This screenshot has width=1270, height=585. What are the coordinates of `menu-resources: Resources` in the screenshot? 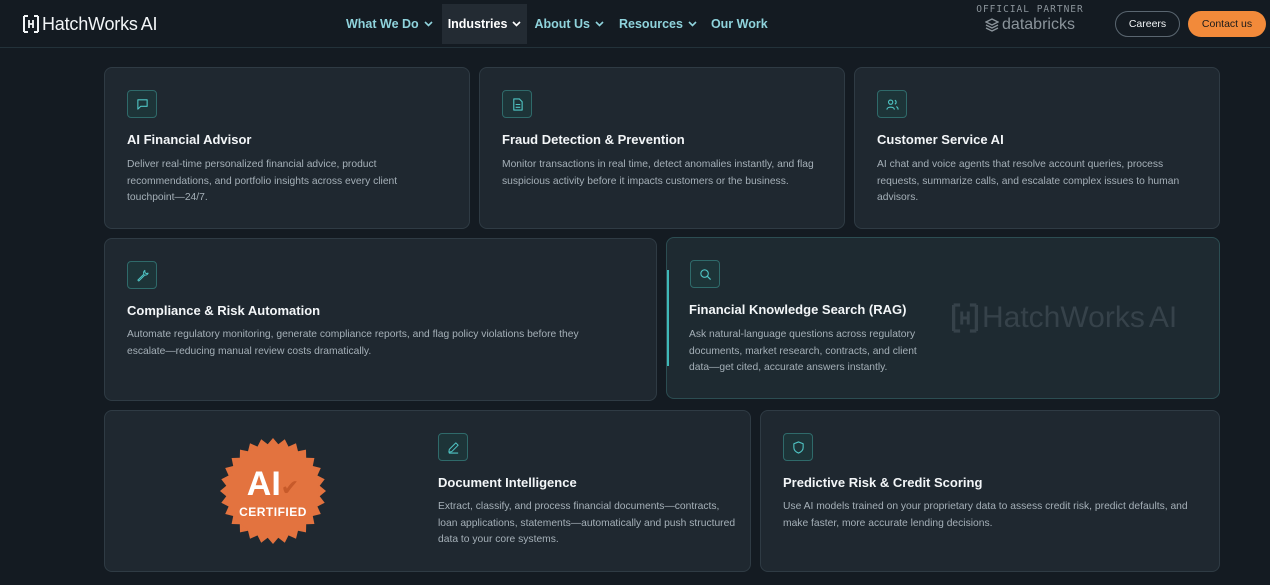 It's located at (658, 24).